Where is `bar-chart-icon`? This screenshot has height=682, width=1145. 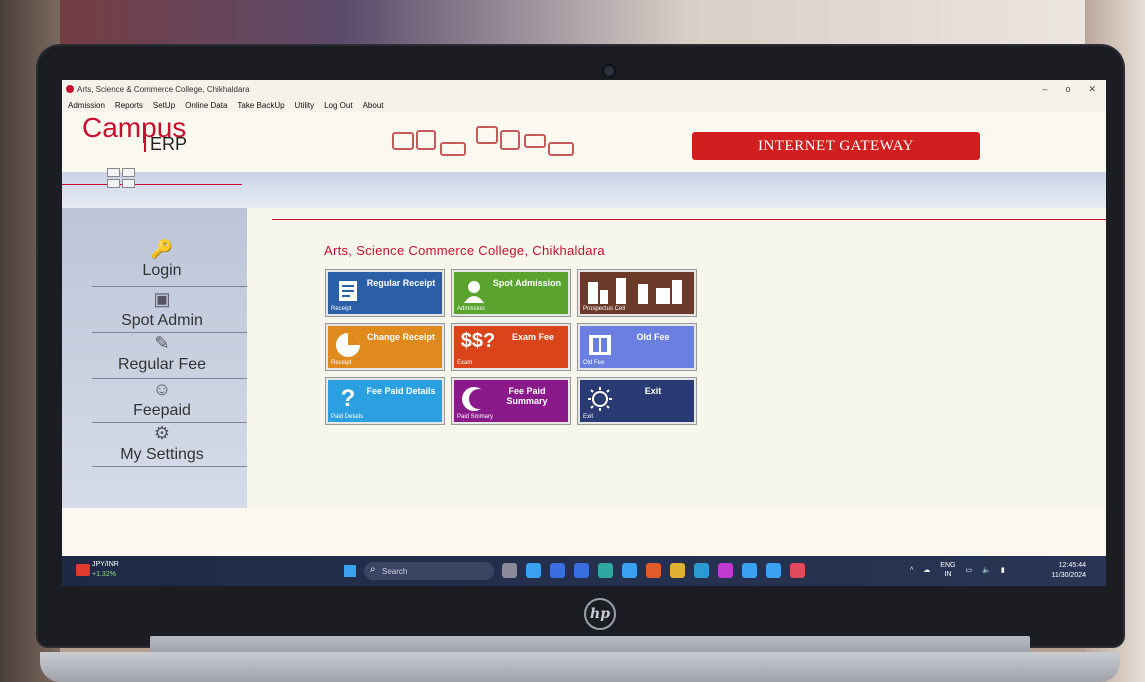 bar-chart-icon is located at coordinates (636, 291).